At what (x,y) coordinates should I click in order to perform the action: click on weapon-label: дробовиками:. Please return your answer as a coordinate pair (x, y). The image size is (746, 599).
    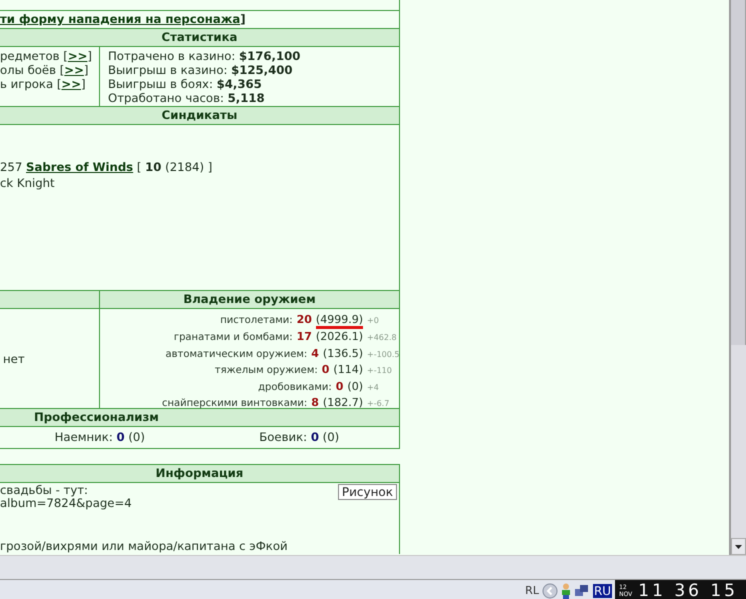
    Looking at the image, I should click on (295, 387).